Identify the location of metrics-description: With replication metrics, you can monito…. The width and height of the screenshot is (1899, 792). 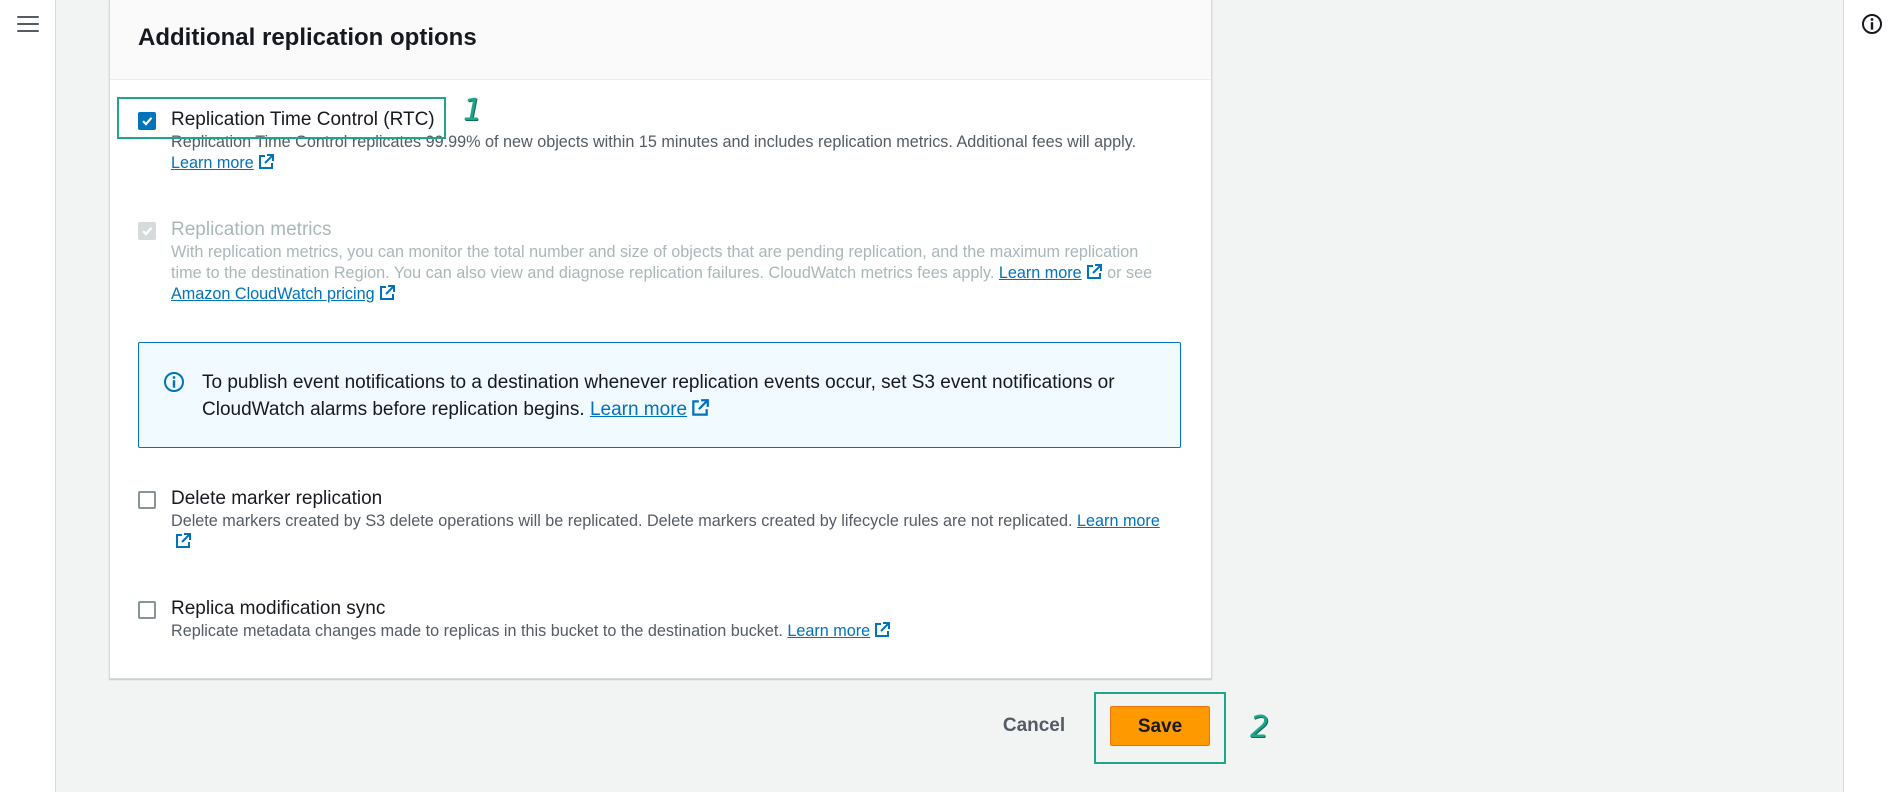
(671, 273).